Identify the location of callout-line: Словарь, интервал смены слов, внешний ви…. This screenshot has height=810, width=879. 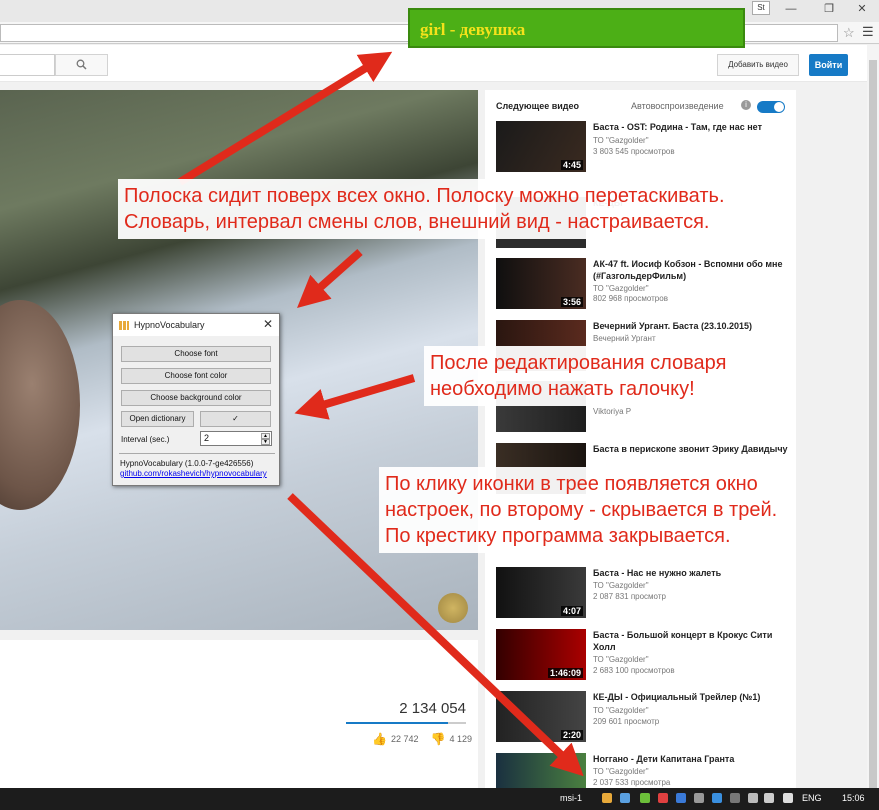
(417, 222).